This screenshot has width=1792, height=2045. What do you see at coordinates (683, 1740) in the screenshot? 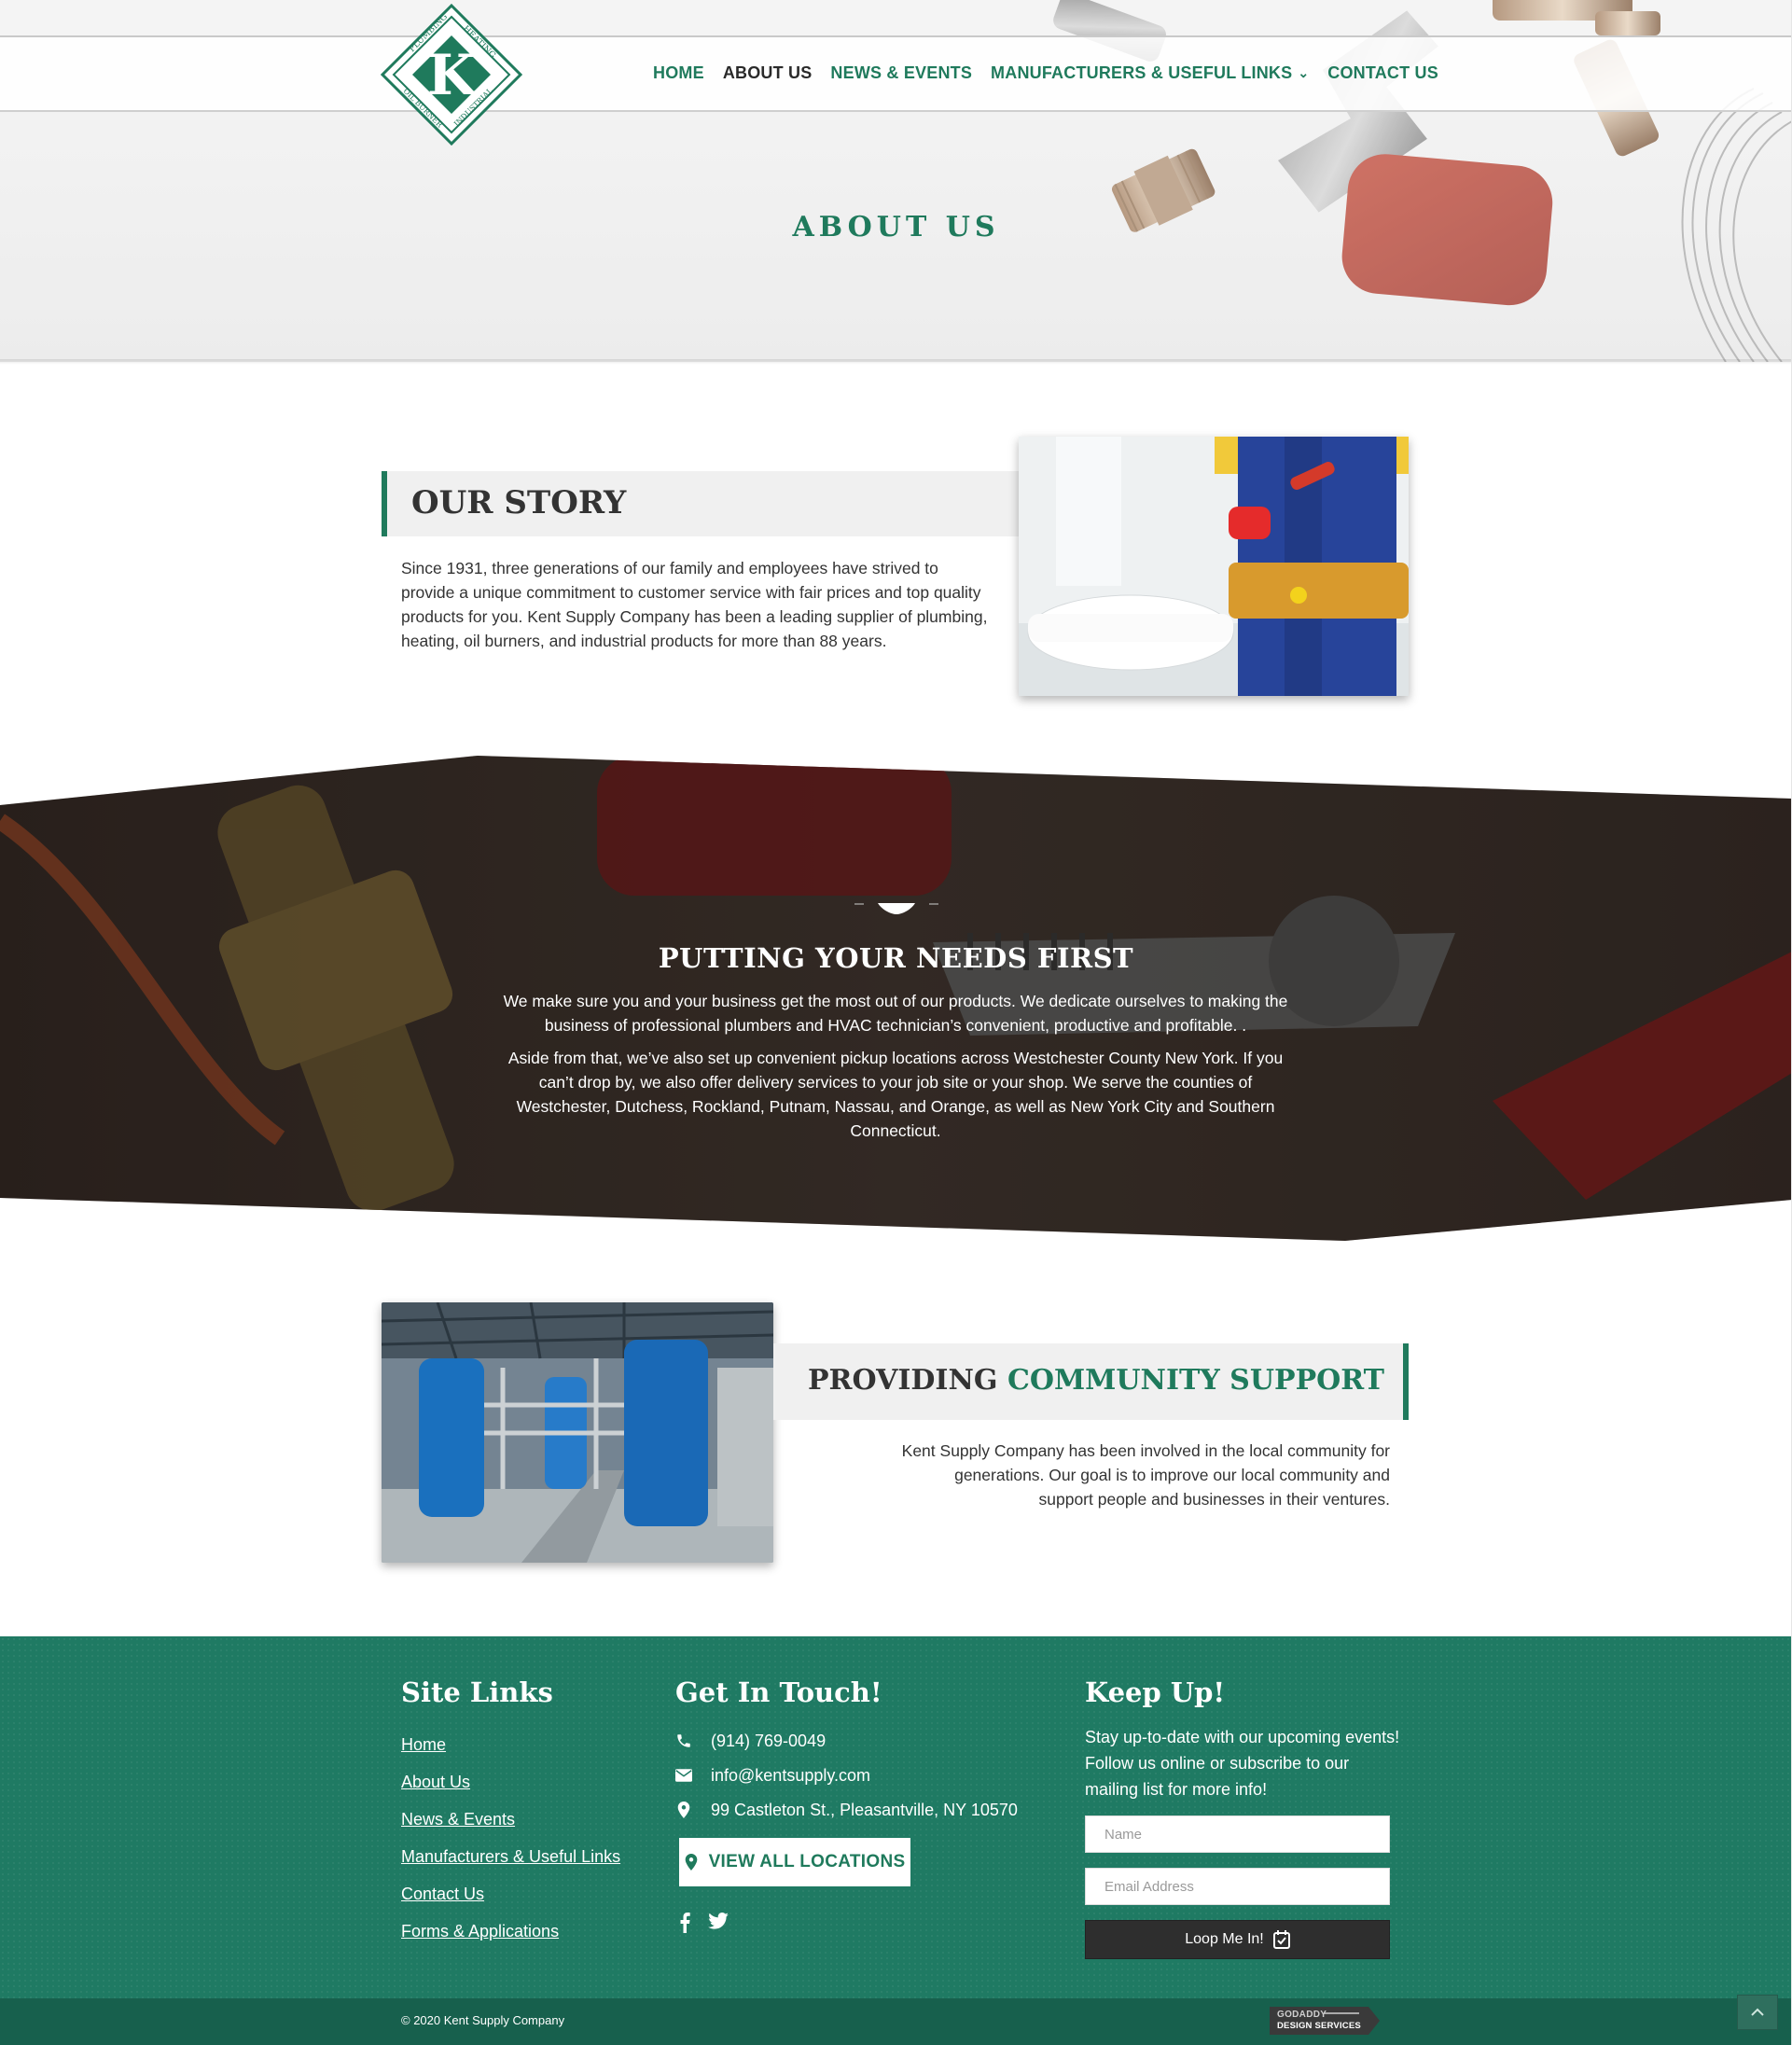
I see `phone-icon` at bounding box center [683, 1740].